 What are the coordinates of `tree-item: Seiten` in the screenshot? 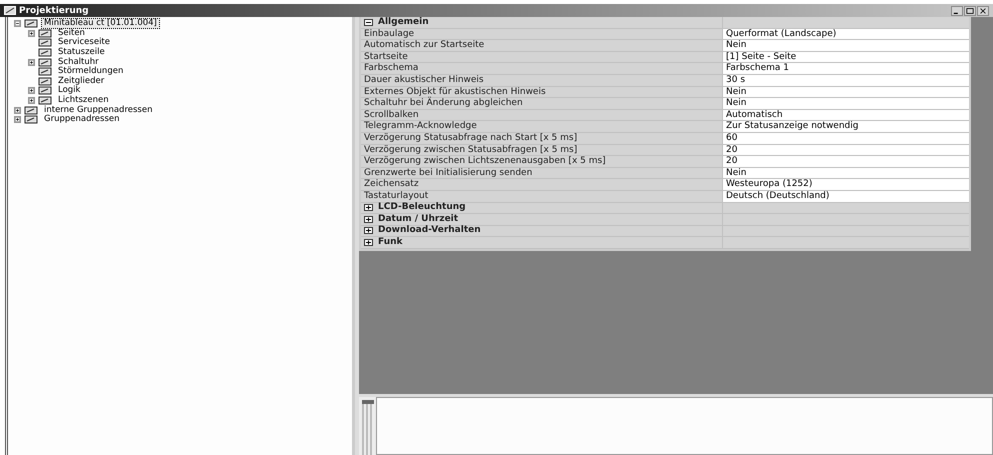 It's located at (71, 33).